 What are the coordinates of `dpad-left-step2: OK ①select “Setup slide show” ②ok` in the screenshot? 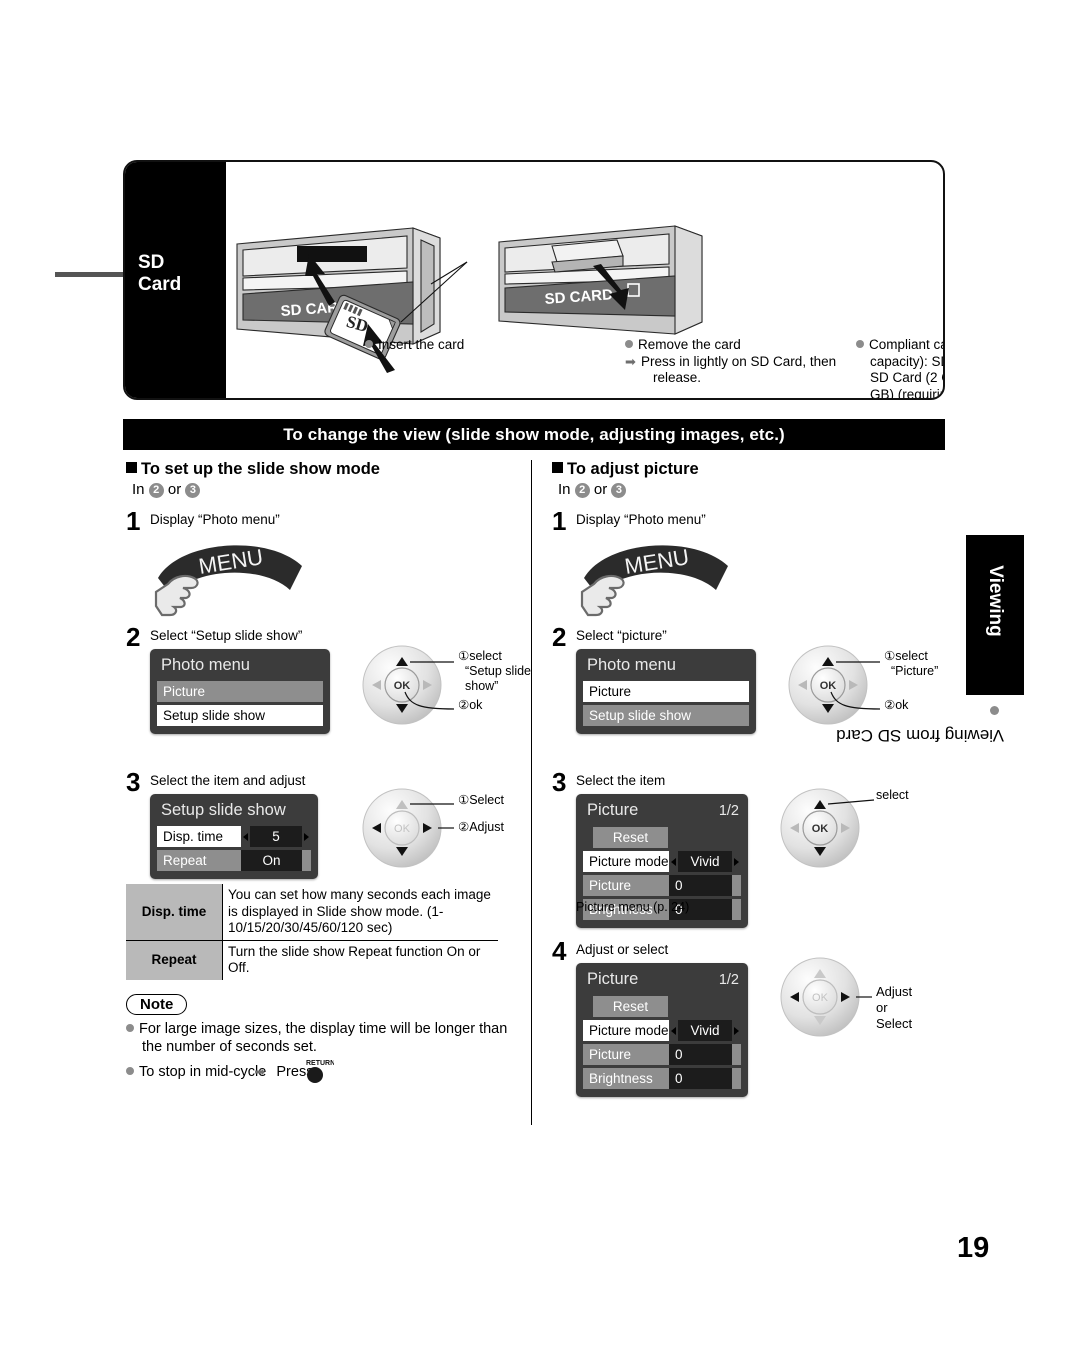 It's located at (453, 688).